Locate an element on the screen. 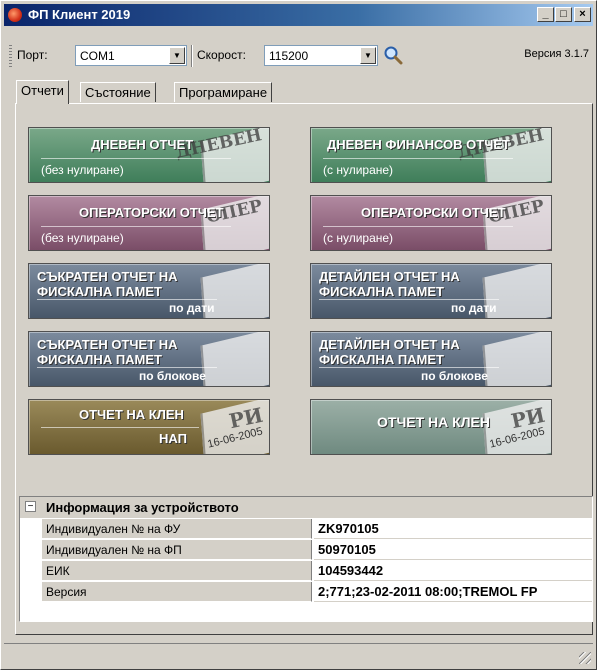 The width and height of the screenshot is (597, 670). detailed-fm-report-sub: по дати is located at coordinates (474, 308).